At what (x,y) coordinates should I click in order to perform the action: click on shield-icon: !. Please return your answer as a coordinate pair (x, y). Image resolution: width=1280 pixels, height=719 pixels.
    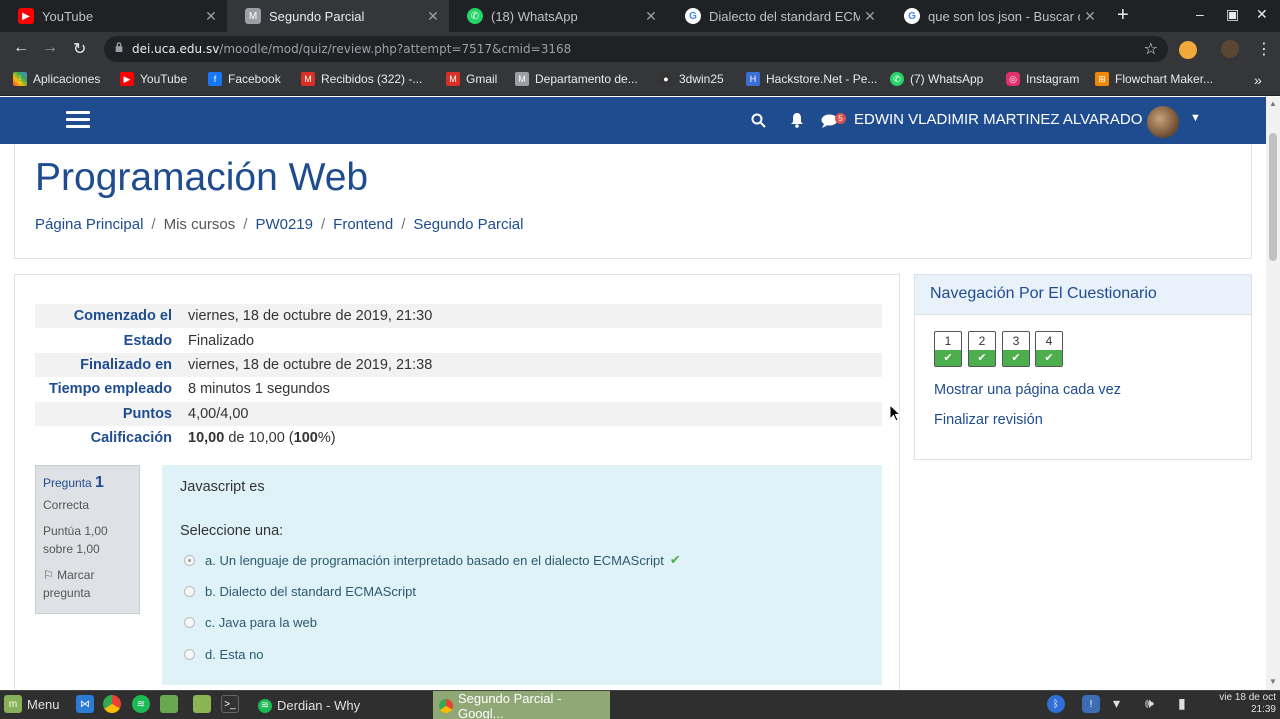
    Looking at the image, I should click on (1093, 704).